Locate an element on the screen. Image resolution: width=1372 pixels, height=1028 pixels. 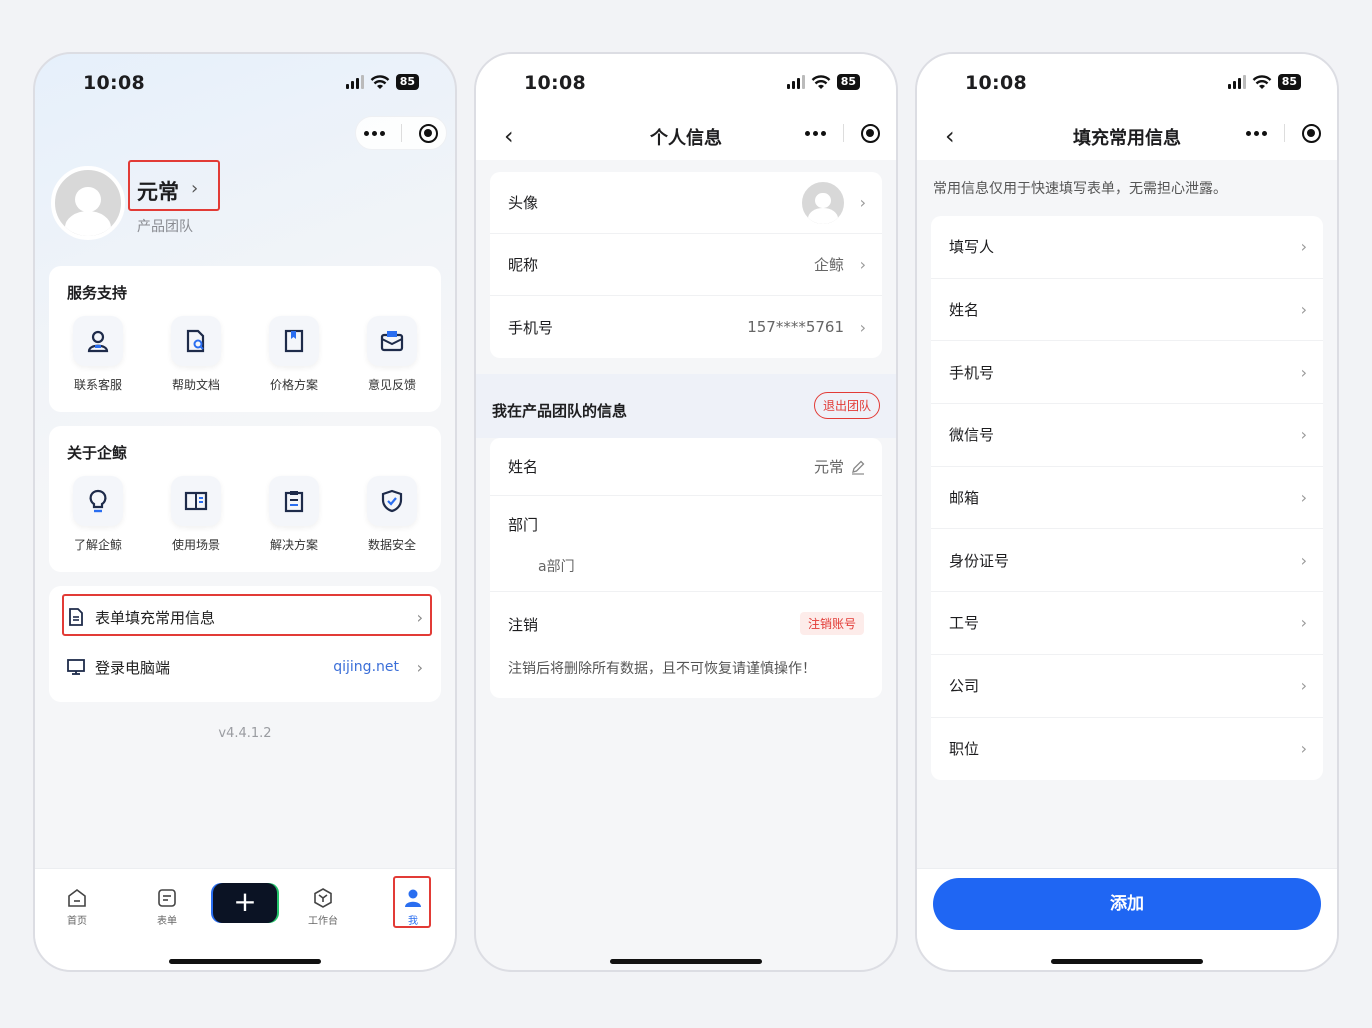
customer-service-icon is located at coordinates (98, 341).